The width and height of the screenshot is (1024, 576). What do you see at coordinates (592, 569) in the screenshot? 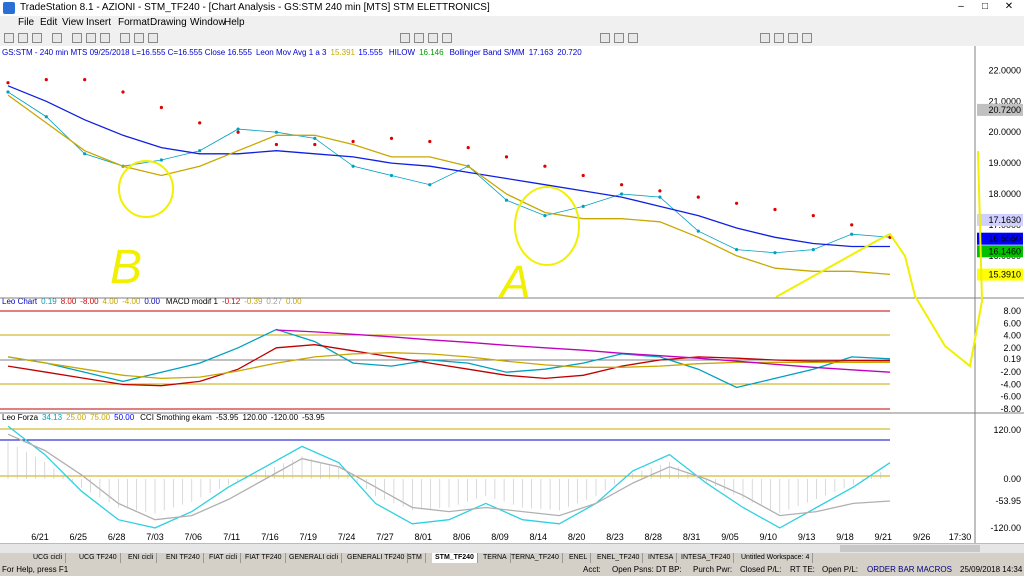
I see `status-acct: Acct:` at bounding box center [592, 569].